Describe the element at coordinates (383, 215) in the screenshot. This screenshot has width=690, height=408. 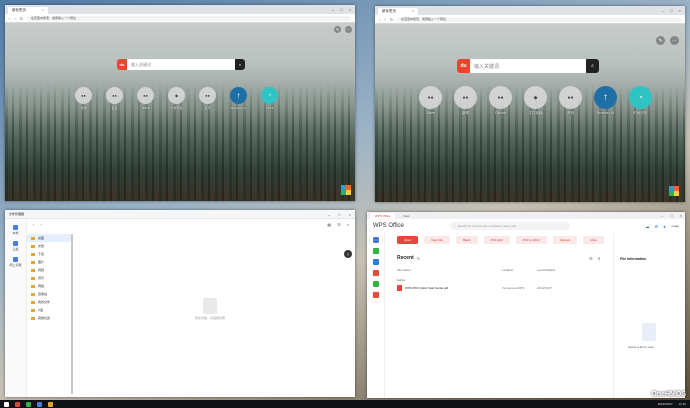
I see `tab-wps-office: WPS Office` at that location.